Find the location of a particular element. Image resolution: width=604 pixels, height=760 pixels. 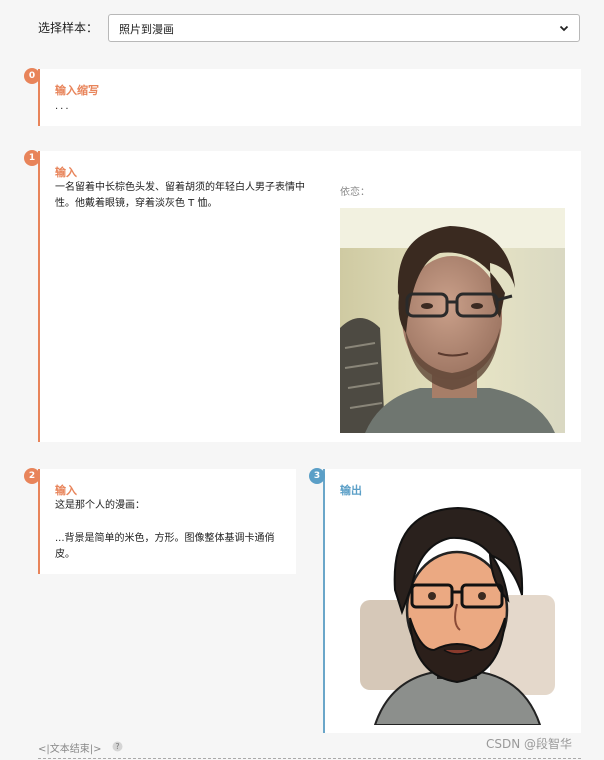

watermark: CSDN @段智华 is located at coordinates (529, 744).